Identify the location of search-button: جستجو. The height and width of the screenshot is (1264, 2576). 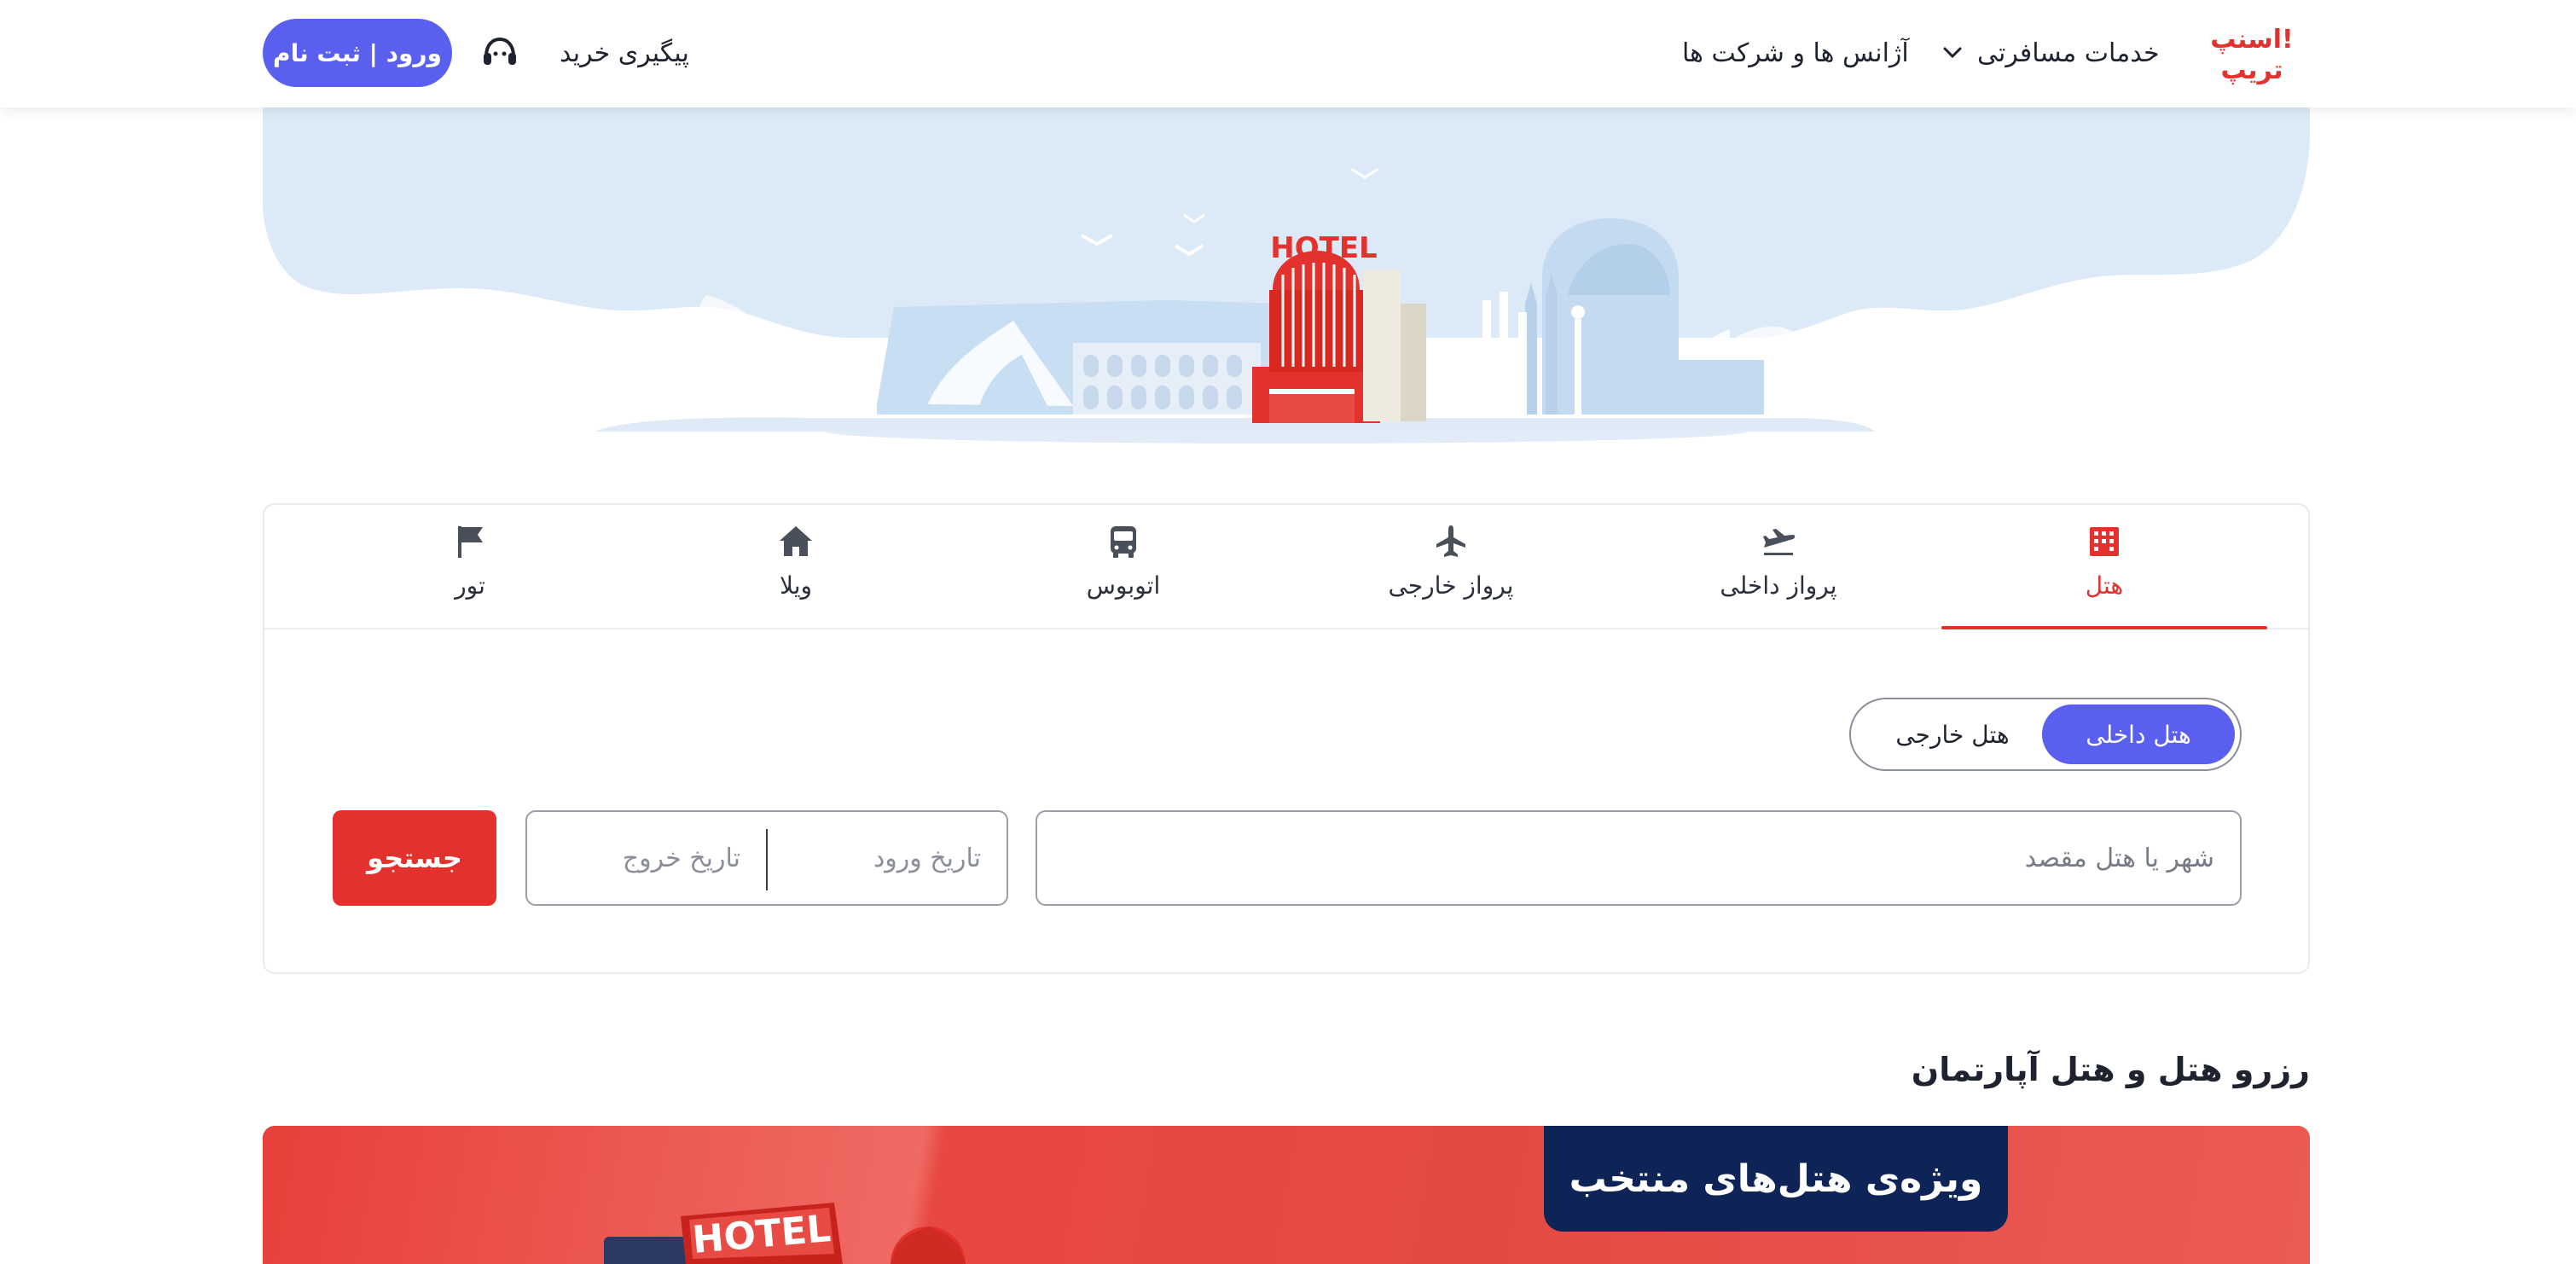
(414, 858).